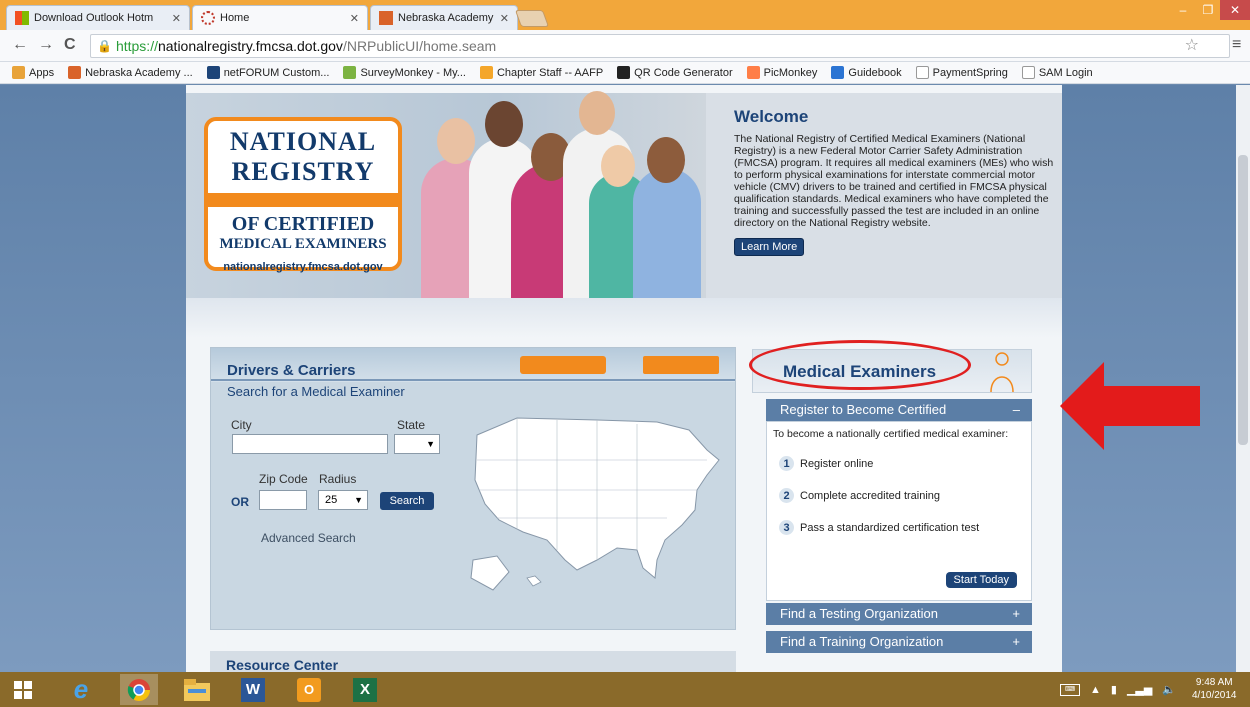 The image size is (1250, 707). What do you see at coordinates (98, 17) in the screenshot?
I see `tab-outlook: Download Outlook Hotm ✕` at bounding box center [98, 17].